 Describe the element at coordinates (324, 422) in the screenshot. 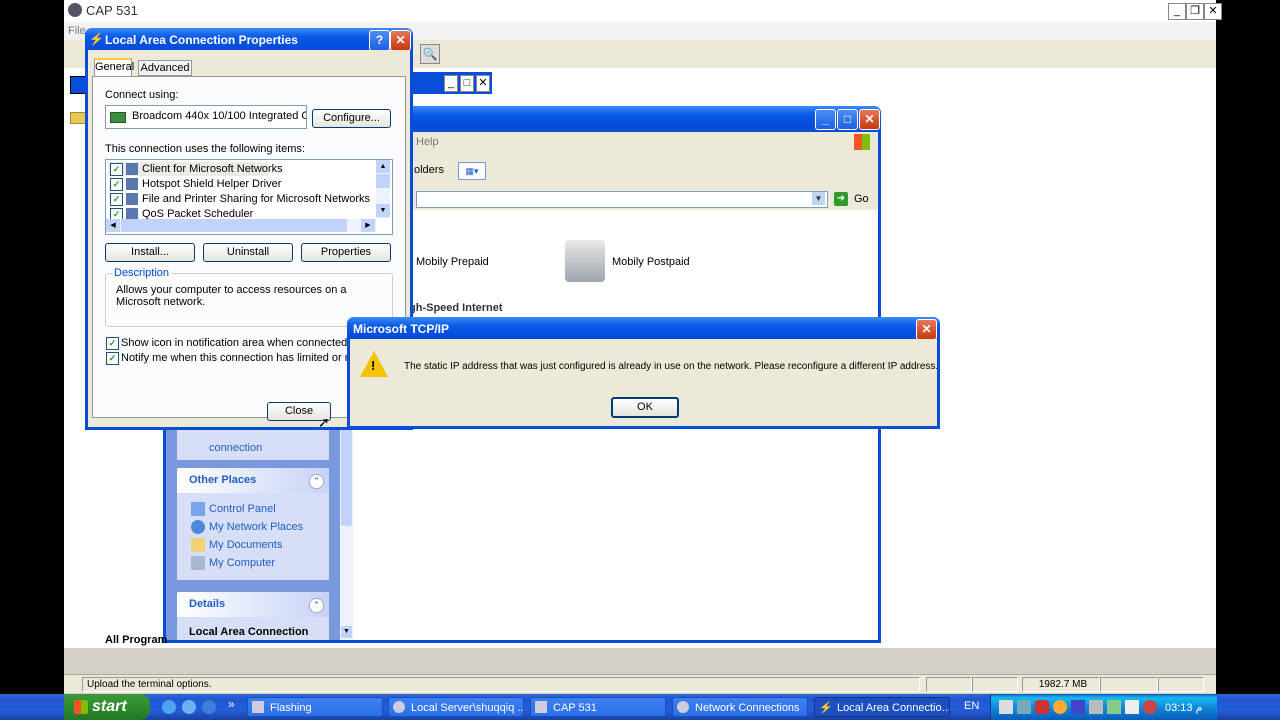

I see `mouse-cursor-icon: ➚` at that location.